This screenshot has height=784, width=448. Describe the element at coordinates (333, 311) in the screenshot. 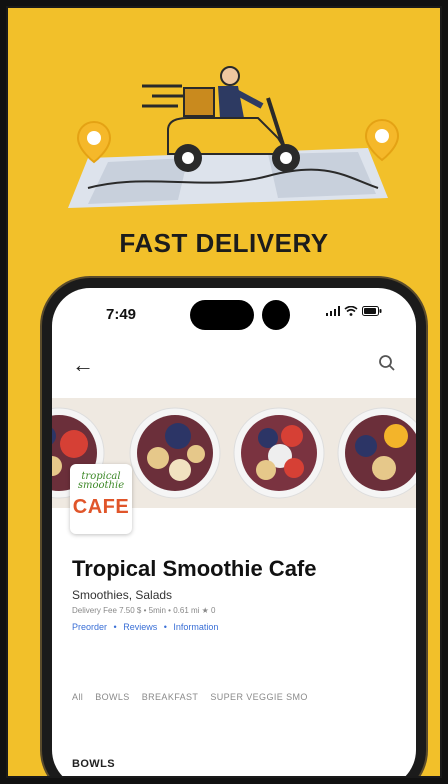

I see `signal-icon` at that location.